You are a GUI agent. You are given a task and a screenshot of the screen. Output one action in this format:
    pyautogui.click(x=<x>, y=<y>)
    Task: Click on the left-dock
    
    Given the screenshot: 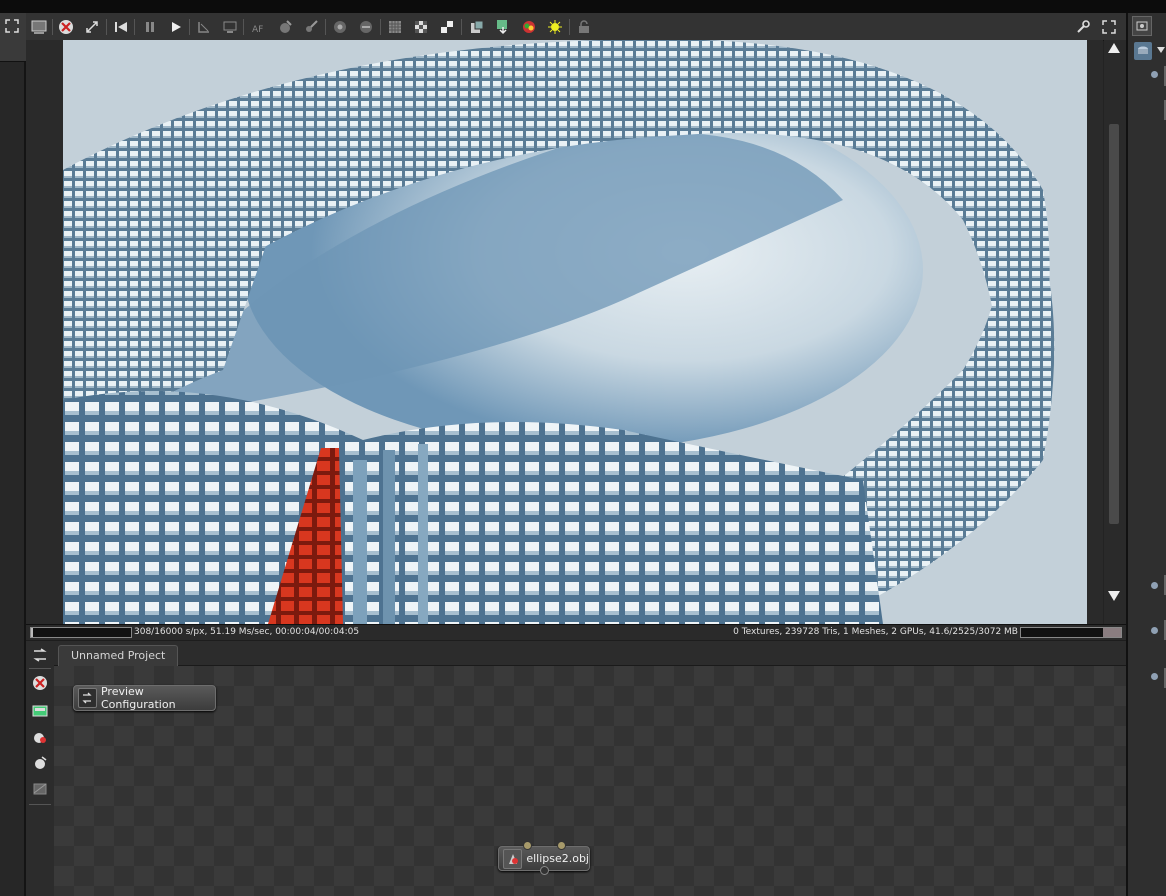 What is the action you would take?
    pyautogui.click(x=13, y=454)
    